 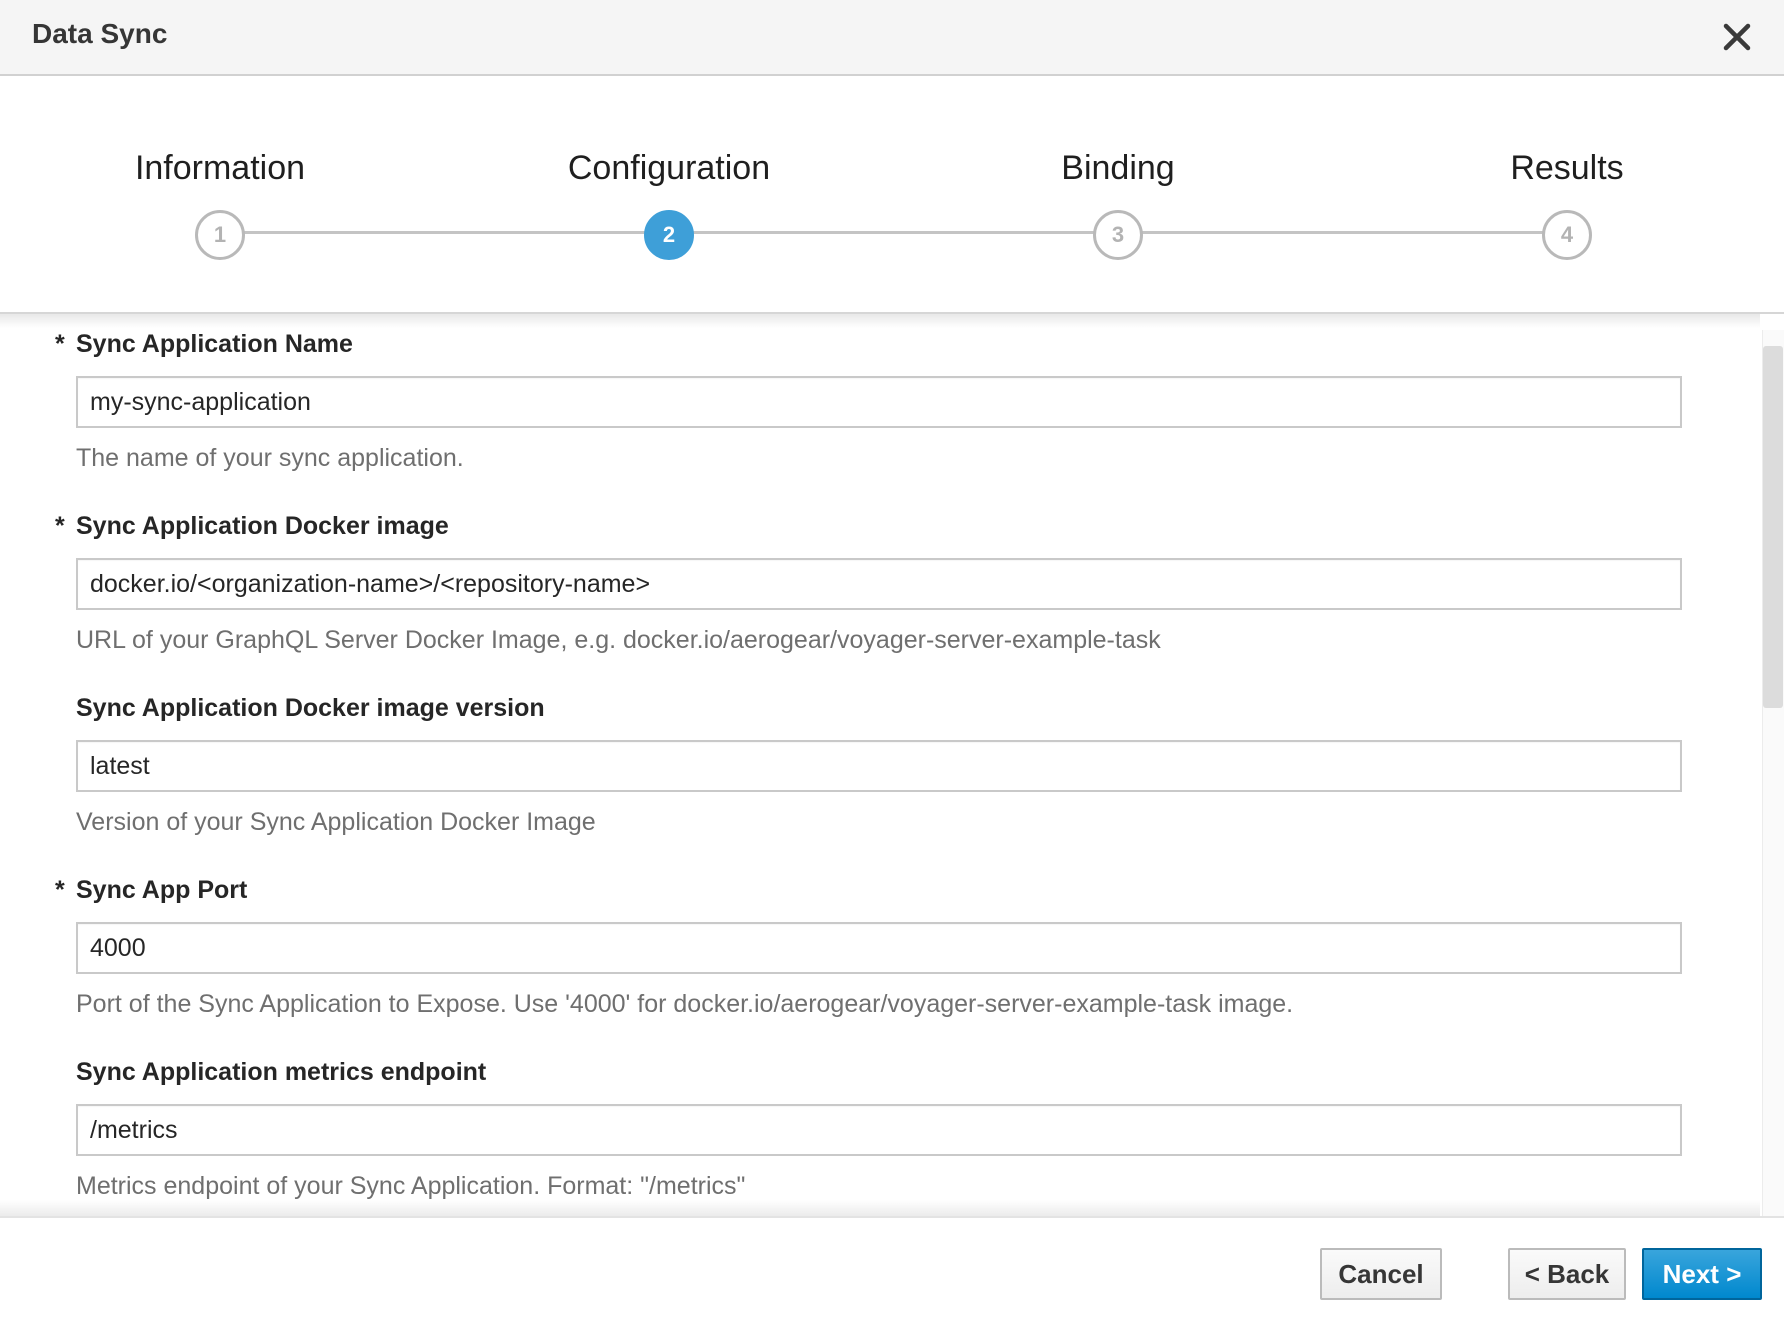 What do you see at coordinates (281, 1072) in the screenshot?
I see `field-label: Sync Application metrics endpoint` at bounding box center [281, 1072].